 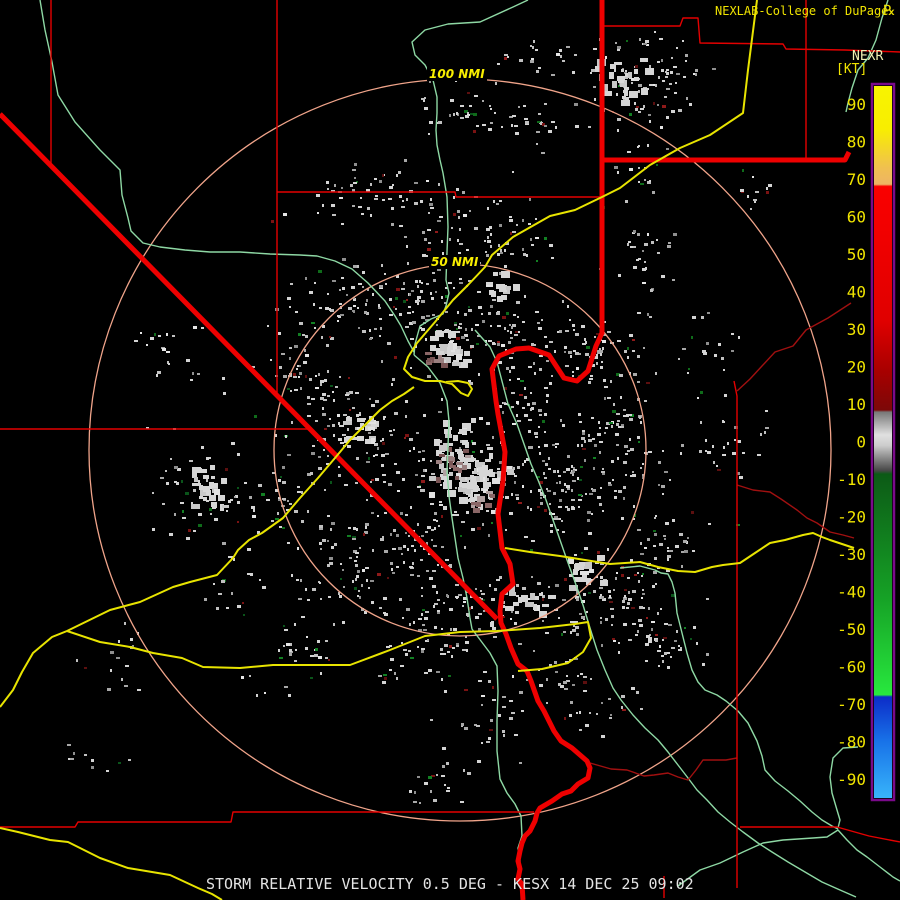 I want to click on colorbar-tick-label: 40, so click(x=856, y=292).